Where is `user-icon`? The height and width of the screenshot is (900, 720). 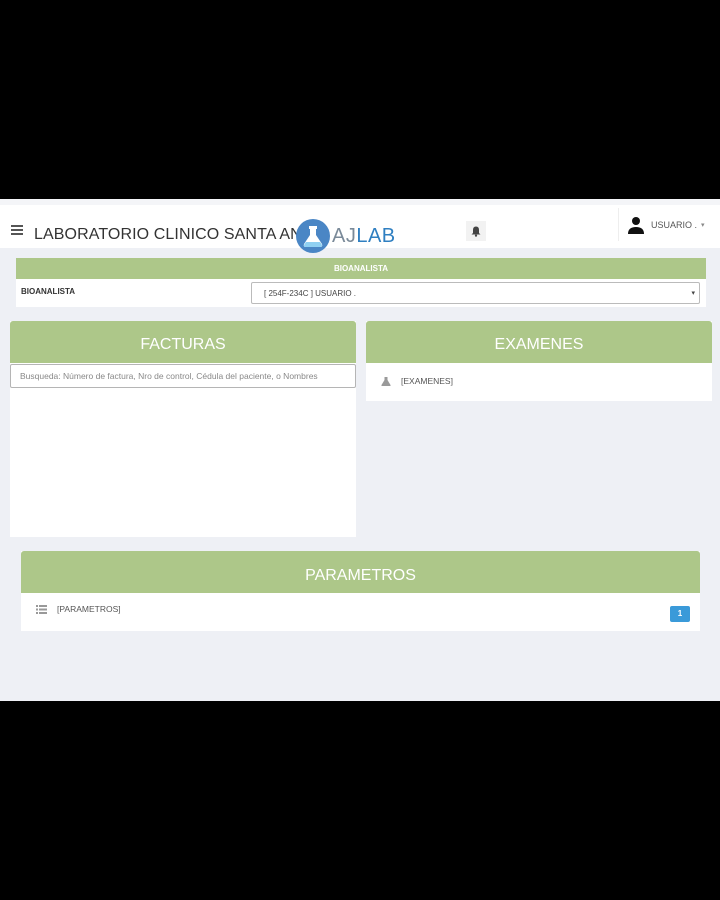
user-icon is located at coordinates (636, 225).